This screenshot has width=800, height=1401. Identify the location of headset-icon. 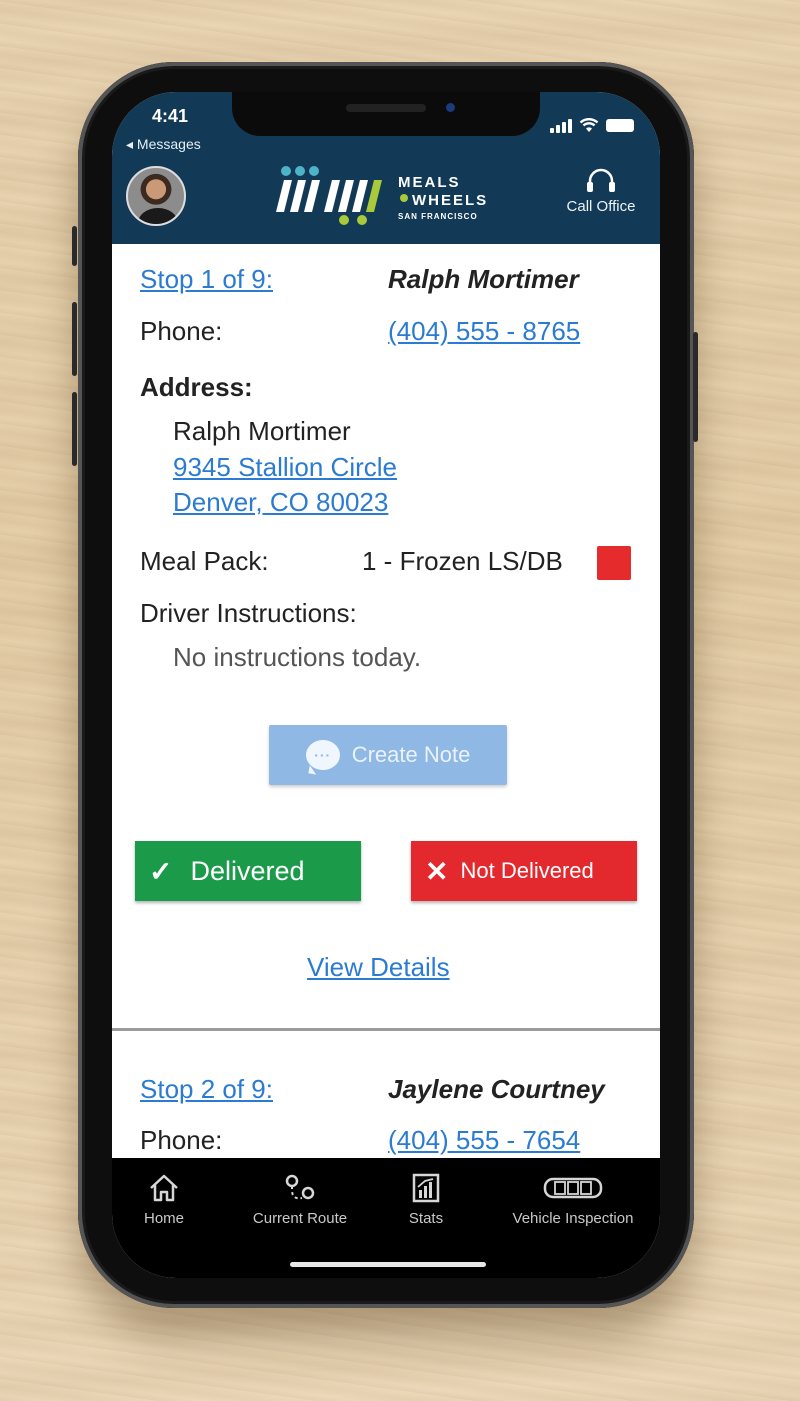
(601, 180).